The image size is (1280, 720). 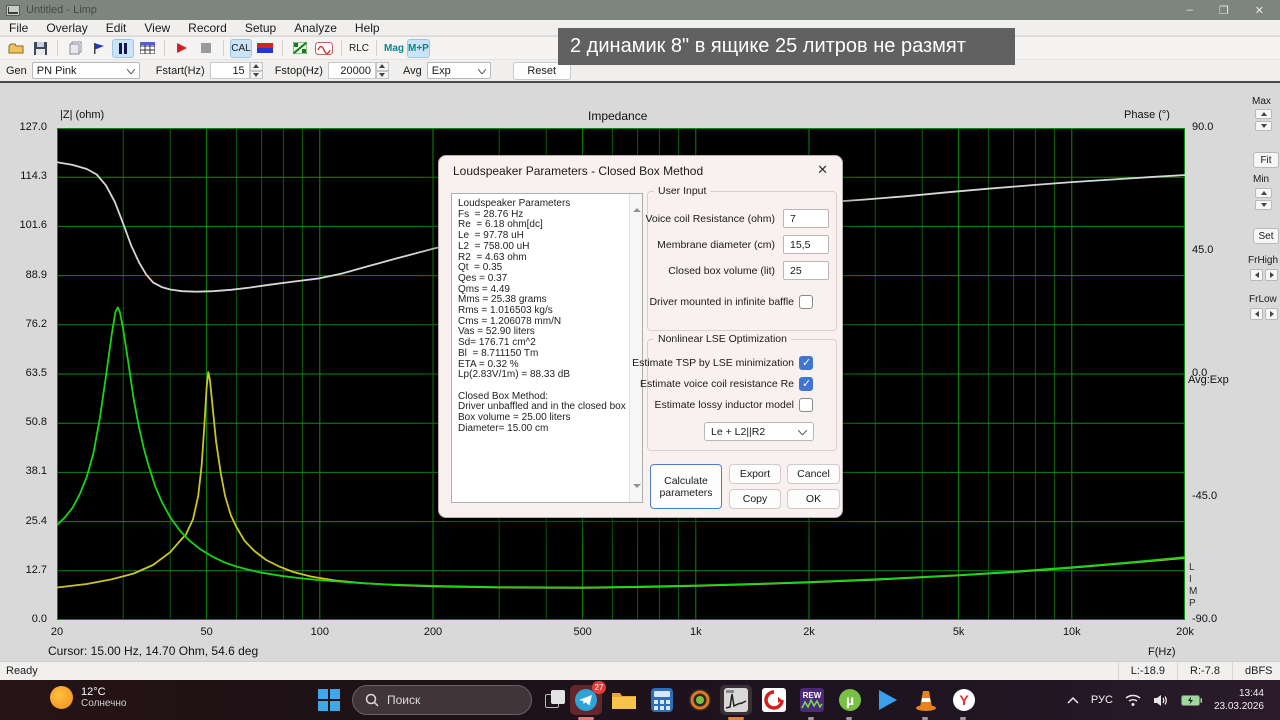 What do you see at coordinates (624, 700) in the screenshot?
I see `taskbar-icon-explorer` at bounding box center [624, 700].